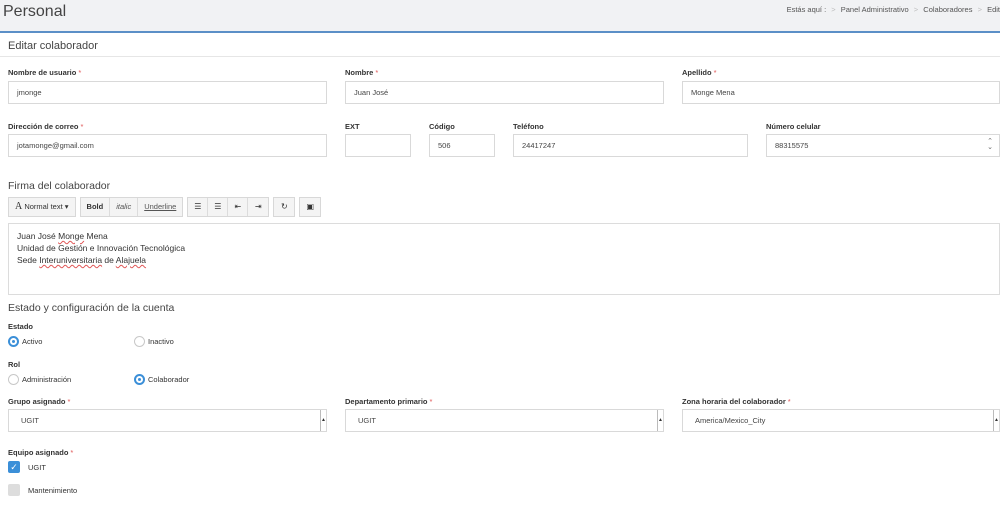  I want to click on team-label: Equipo asignado *, so click(41, 452).